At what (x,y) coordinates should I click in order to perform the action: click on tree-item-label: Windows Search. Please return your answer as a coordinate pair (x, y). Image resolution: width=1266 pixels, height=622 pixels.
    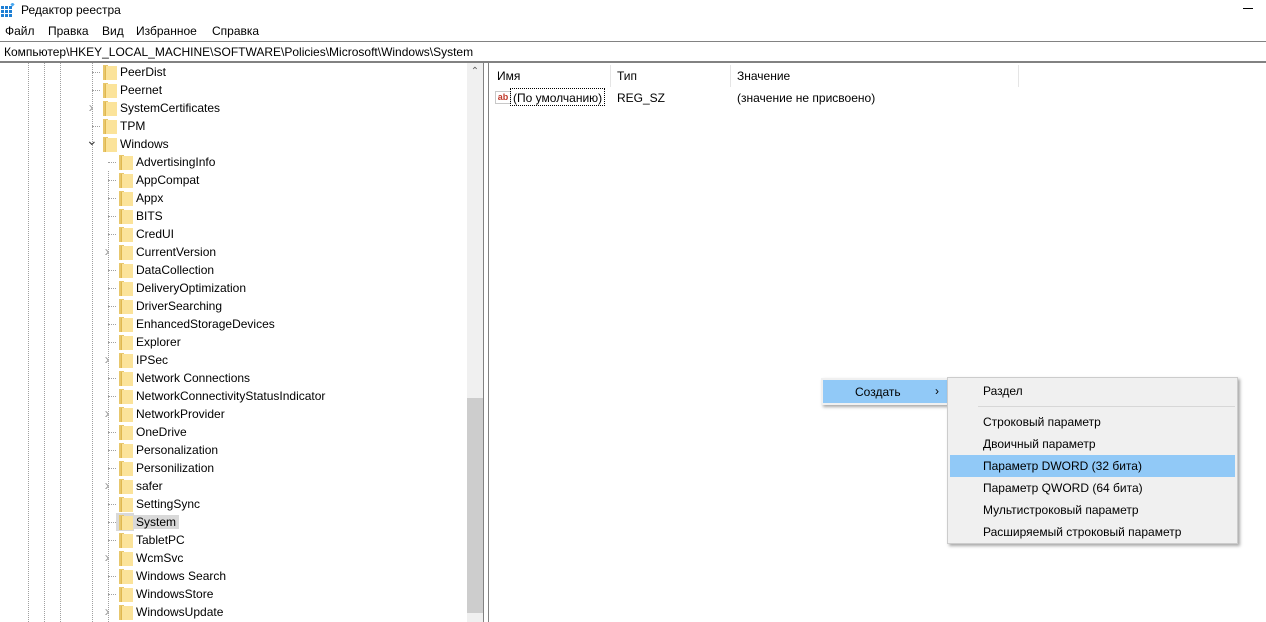
    Looking at the image, I should click on (181, 576).